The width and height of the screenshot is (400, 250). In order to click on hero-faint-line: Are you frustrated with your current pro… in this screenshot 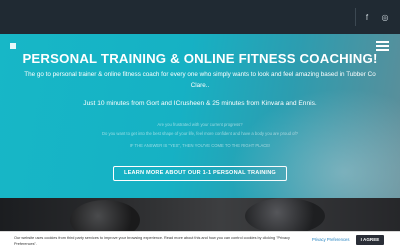, I will do `click(200, 124)`.